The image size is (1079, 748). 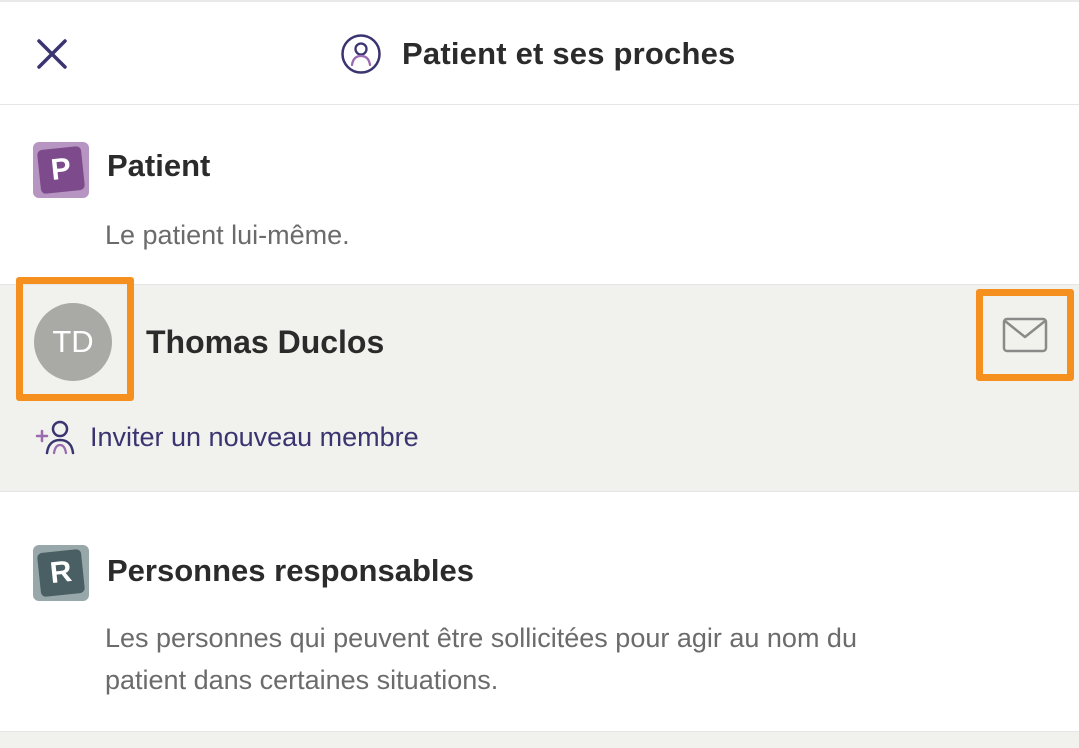 I want to click on patient-badge: P, so click(x=61, y=170).